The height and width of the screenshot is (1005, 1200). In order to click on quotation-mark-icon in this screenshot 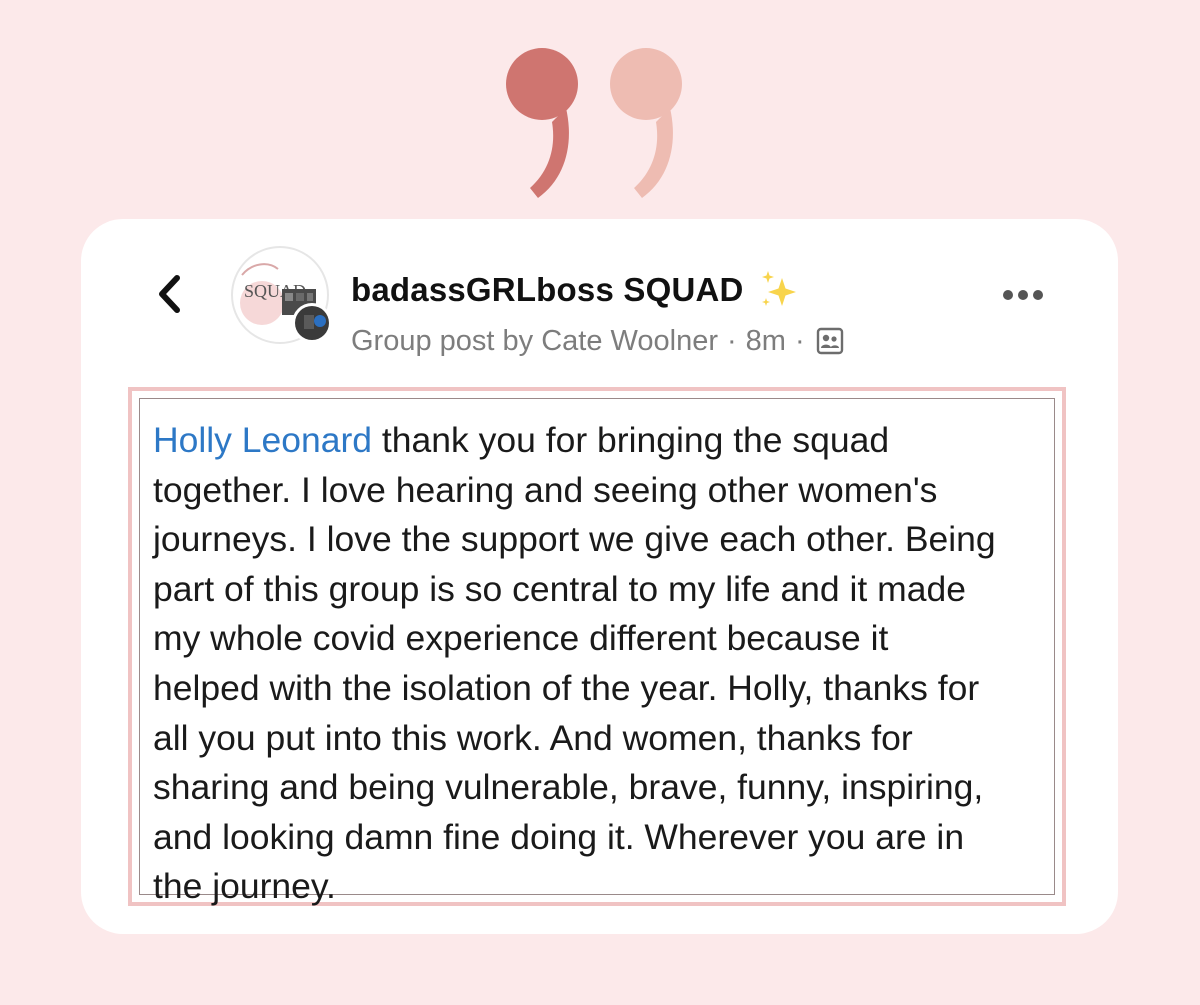, I will do `click(594, 123)`.